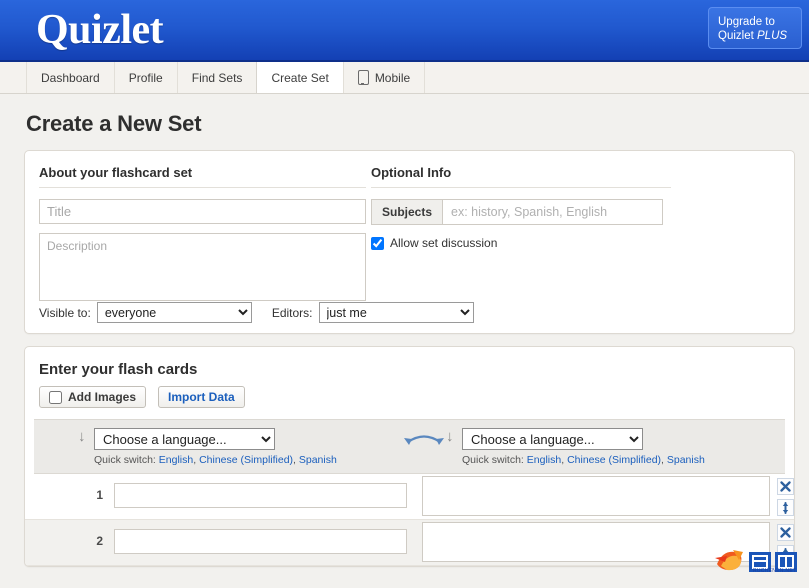 This screenshot has height=588, width=809. I want to click on upgrade-to-quizlet-plus-button: Upgrade to Quizlet PLUS, so click(755, 28).